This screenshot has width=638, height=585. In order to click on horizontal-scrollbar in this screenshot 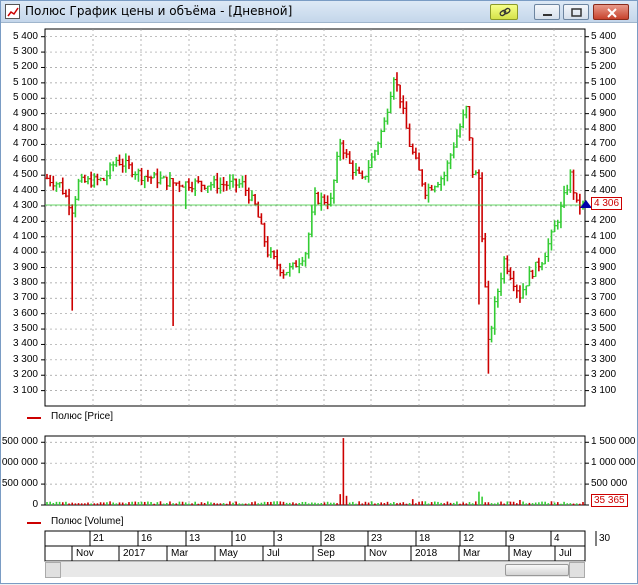, I will do `click(315, 569)`.